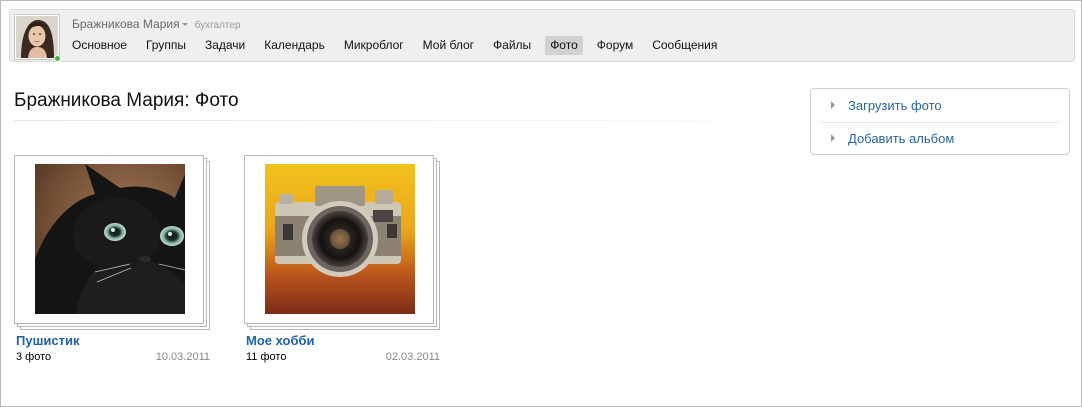  What do you see at coordinates (684, 45) in the screenshot?
I see `nav-tab: Сообщения` at bounding box center [684, 45].